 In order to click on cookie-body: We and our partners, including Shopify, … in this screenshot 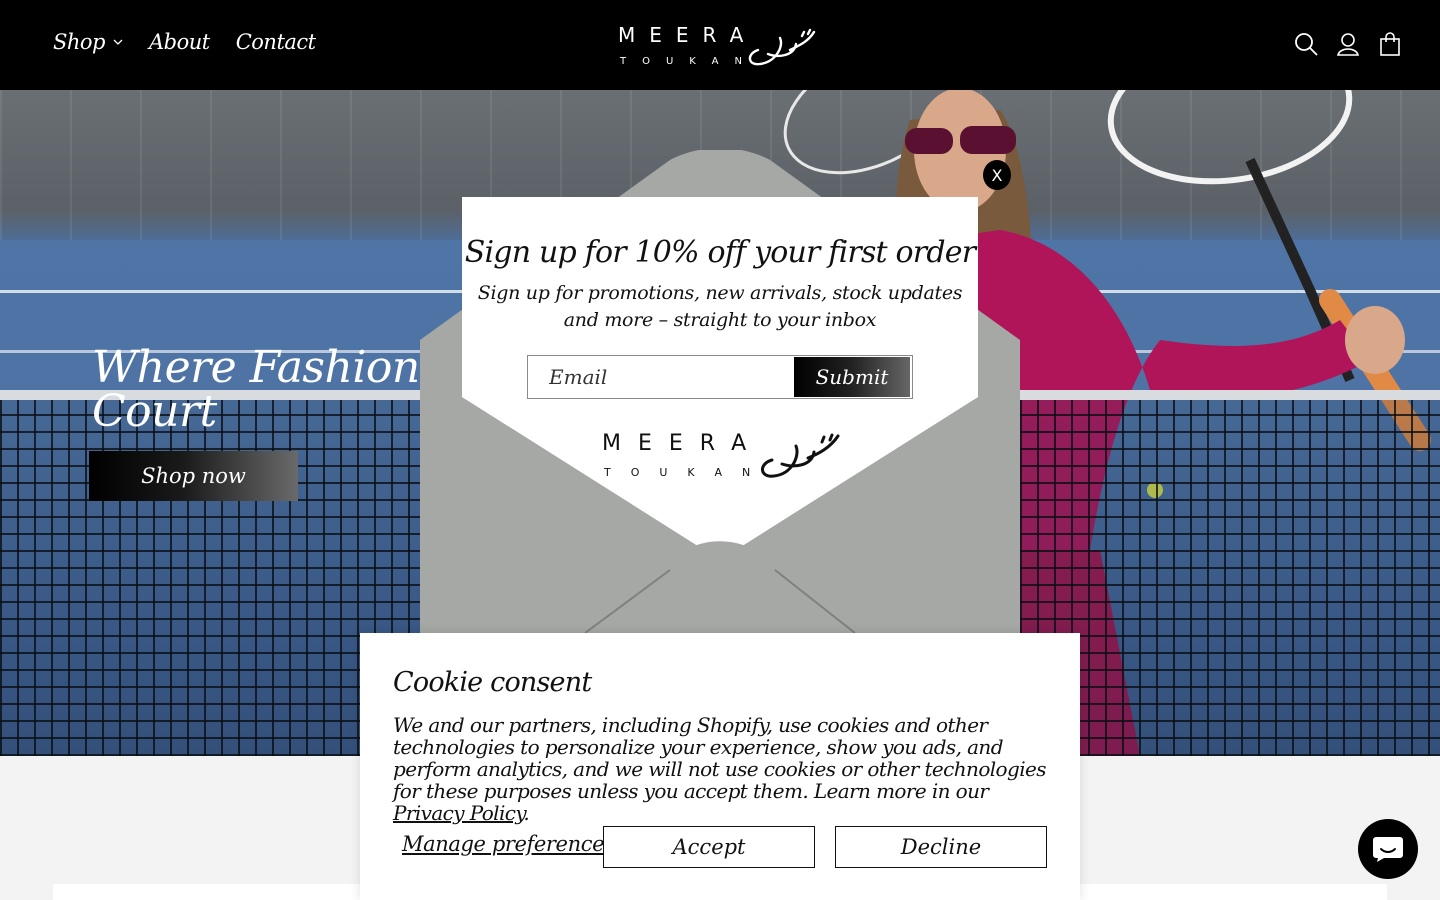, I will do `click(720, 769)`.